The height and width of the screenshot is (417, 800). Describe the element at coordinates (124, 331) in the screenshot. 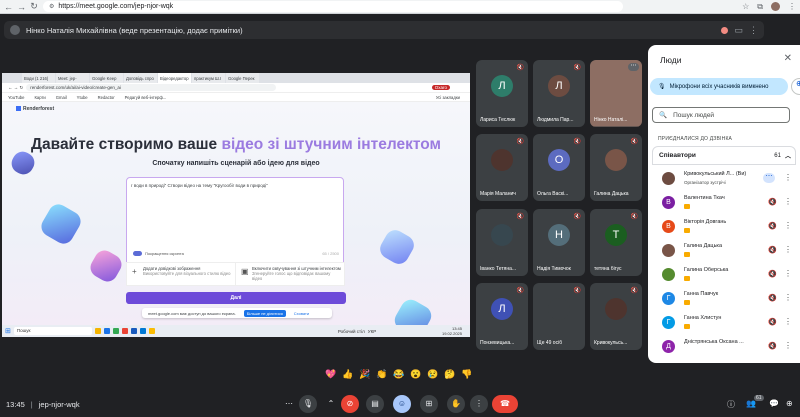

I see `taskbar-app-icon` at that location.